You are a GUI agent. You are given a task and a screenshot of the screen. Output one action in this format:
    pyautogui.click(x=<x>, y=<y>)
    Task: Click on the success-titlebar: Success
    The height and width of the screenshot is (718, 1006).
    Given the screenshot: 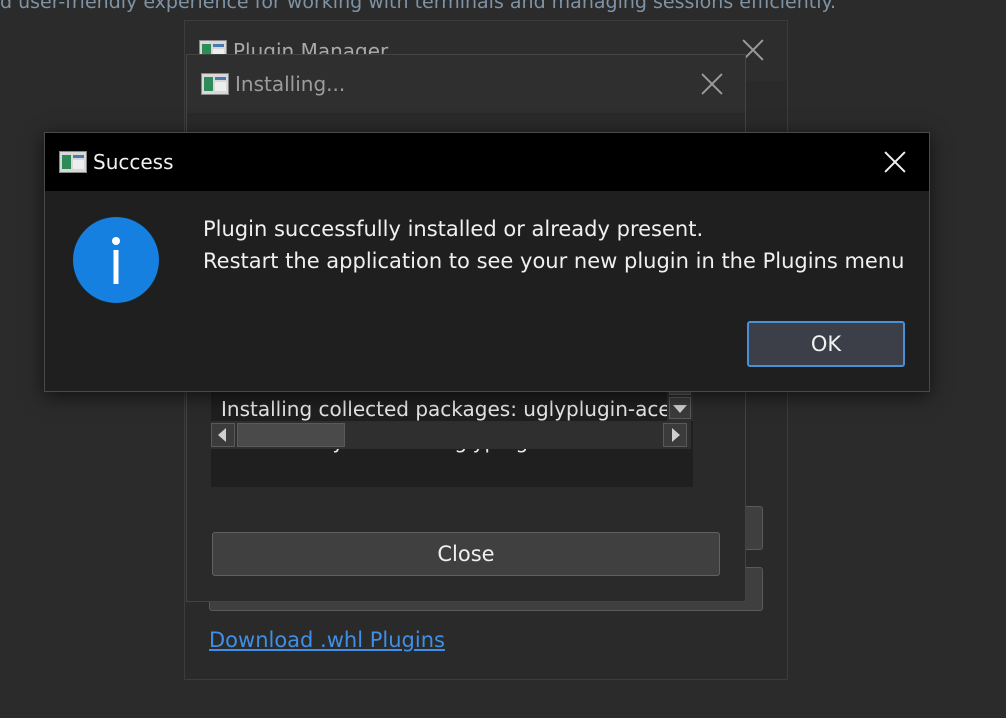 What is the action you would take?
    pyautogui.click(x=487, y=162)
    